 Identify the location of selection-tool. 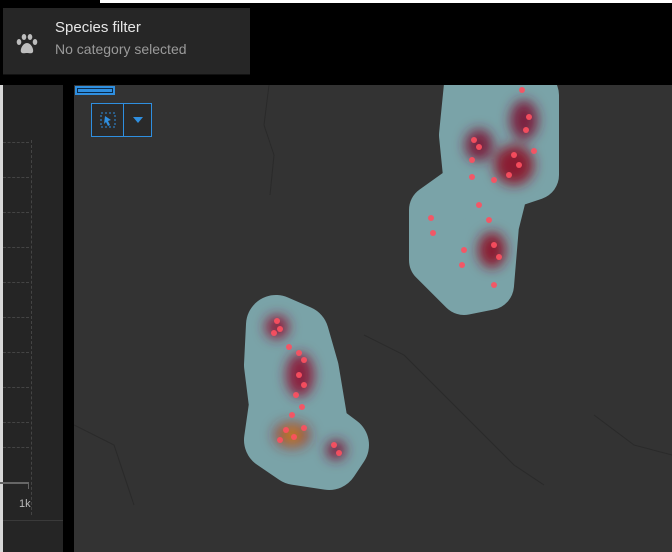
(121, 120).